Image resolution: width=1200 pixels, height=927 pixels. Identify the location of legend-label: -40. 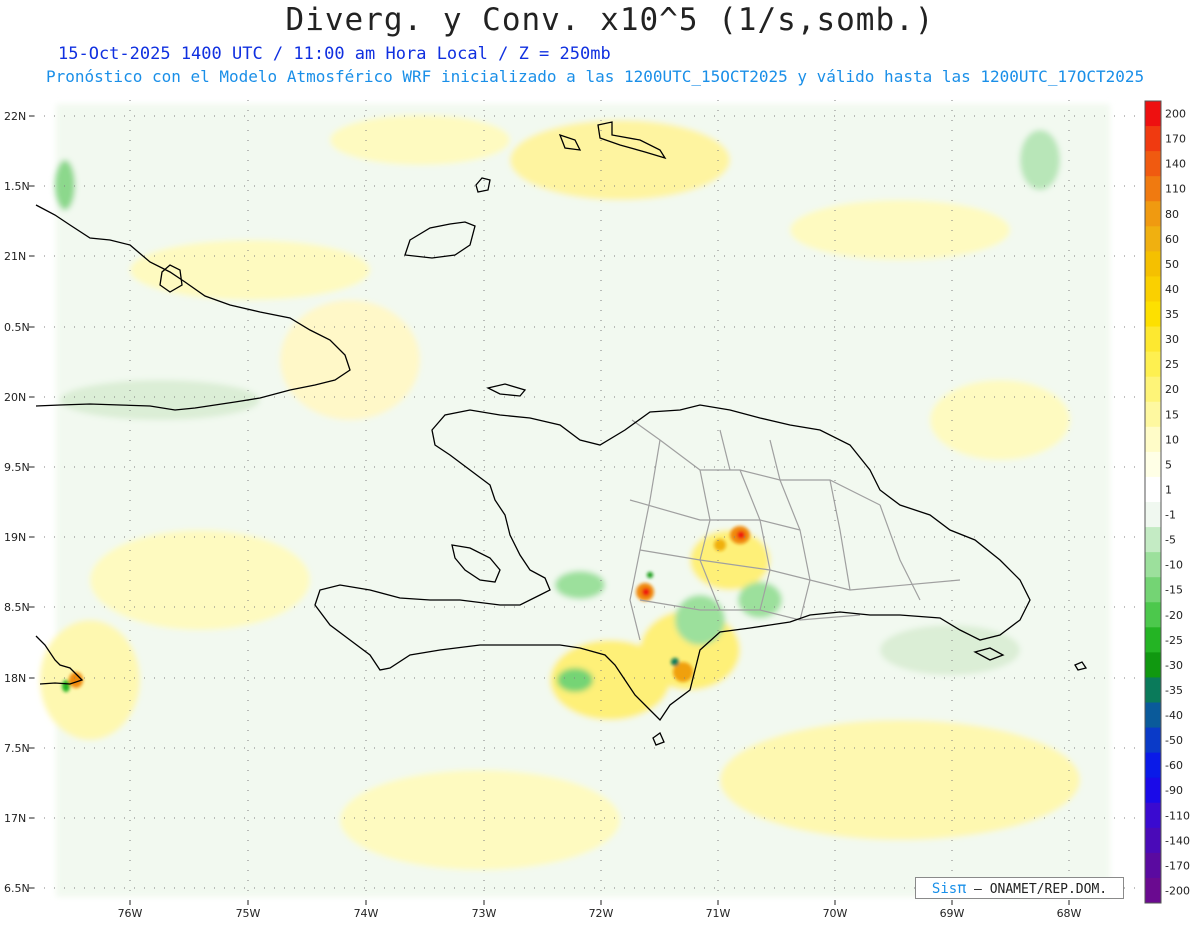
(1174, 715).